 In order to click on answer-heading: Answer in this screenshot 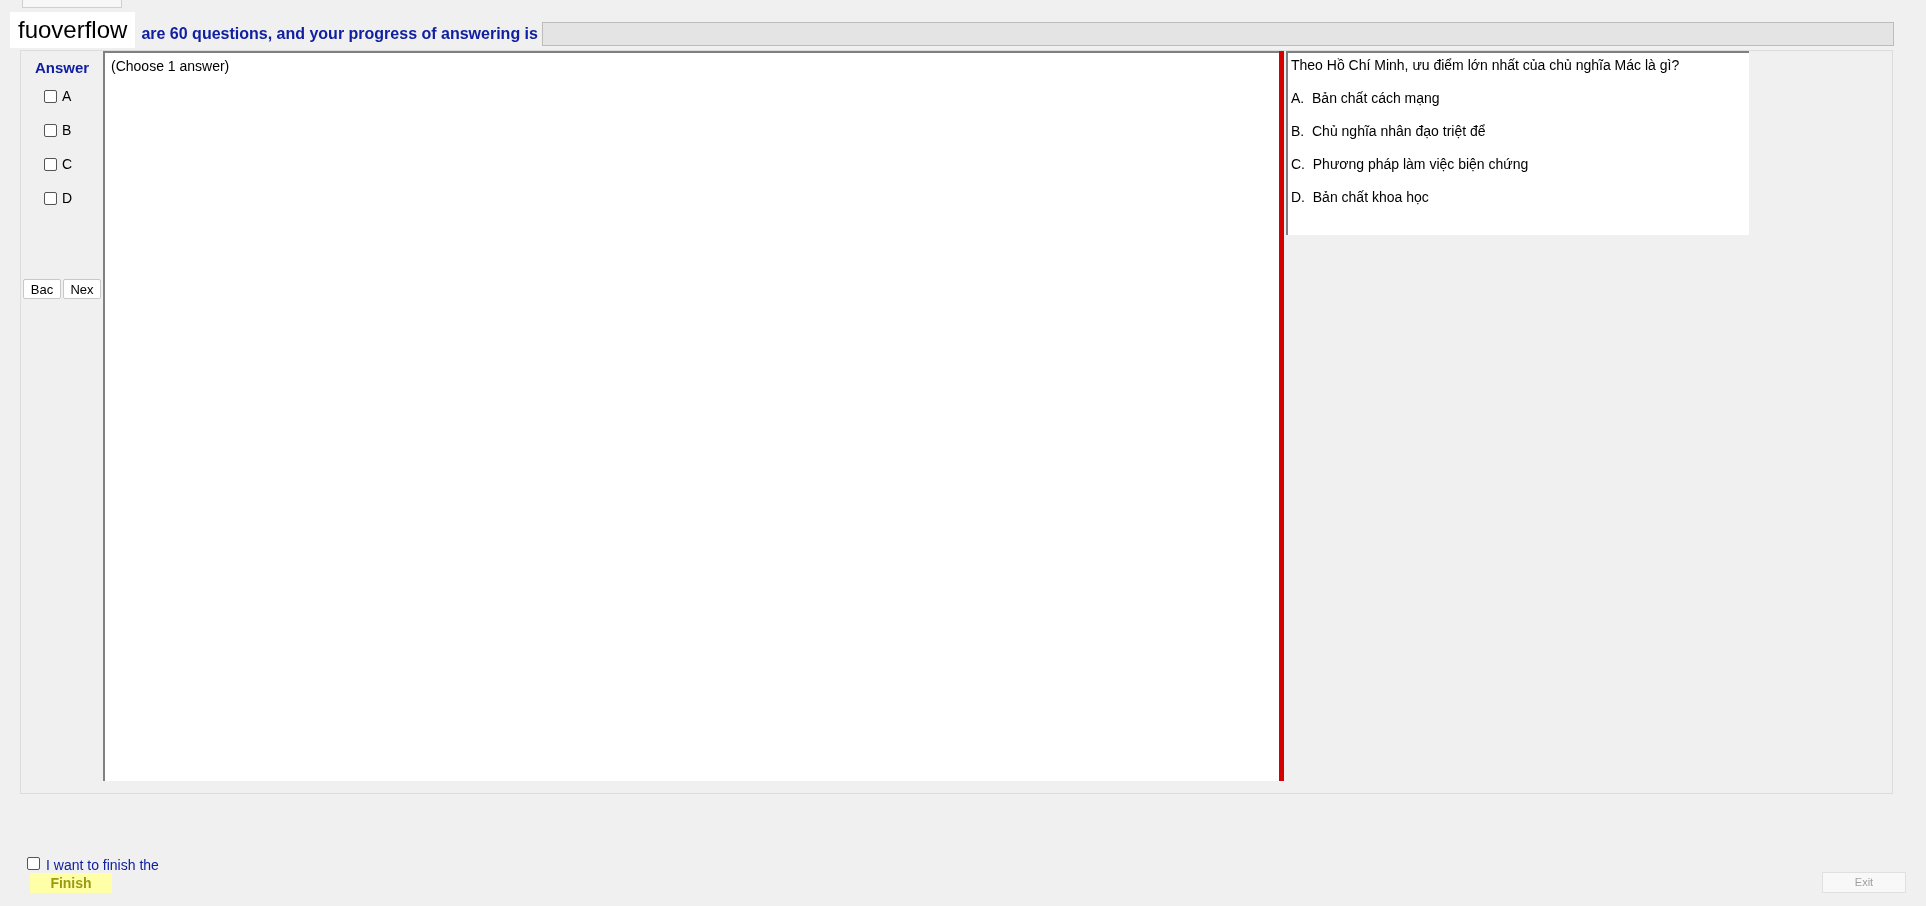, I will do `click(62, 68)`.